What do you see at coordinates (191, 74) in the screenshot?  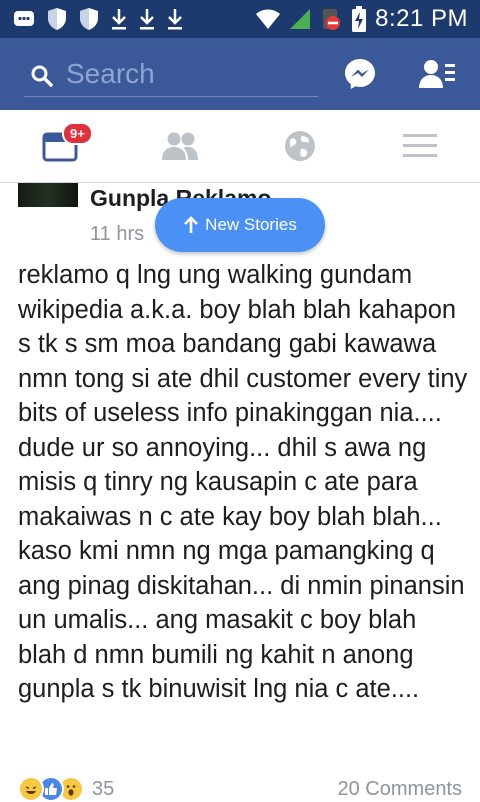 I see `search-input` at bounding box center [191, 74].